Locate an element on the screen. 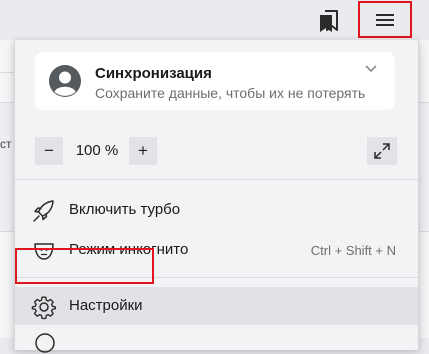 This screenshot has height=354, width=429. sync-subtitle: Сохраните данные, чтобы их не потерять is located at coordinates (230, 93).